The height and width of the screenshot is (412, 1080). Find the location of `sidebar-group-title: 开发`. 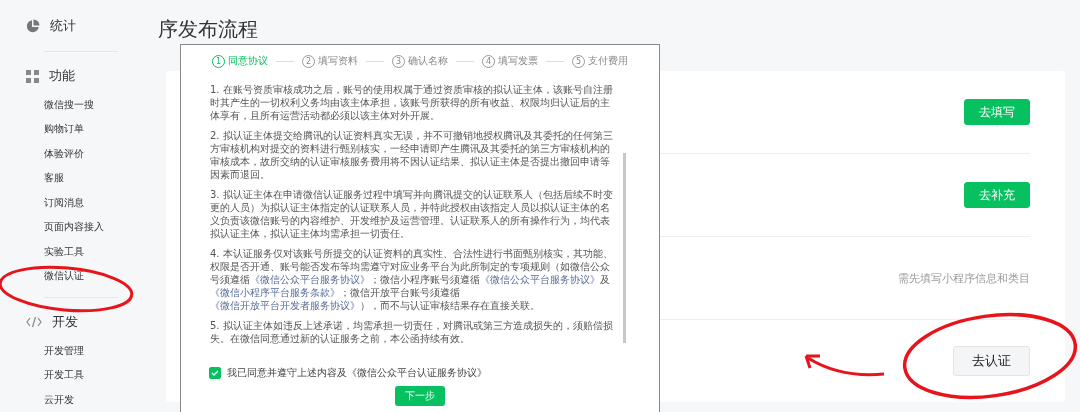

sidebar-group-title: 开发 is located at coordinates (65, 322).